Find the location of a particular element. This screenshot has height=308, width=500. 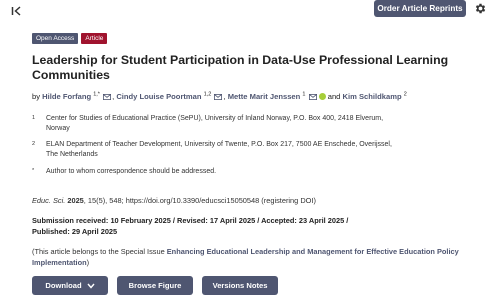

versions-notes-button: Versions Notes is located at coordinates (240, 285).